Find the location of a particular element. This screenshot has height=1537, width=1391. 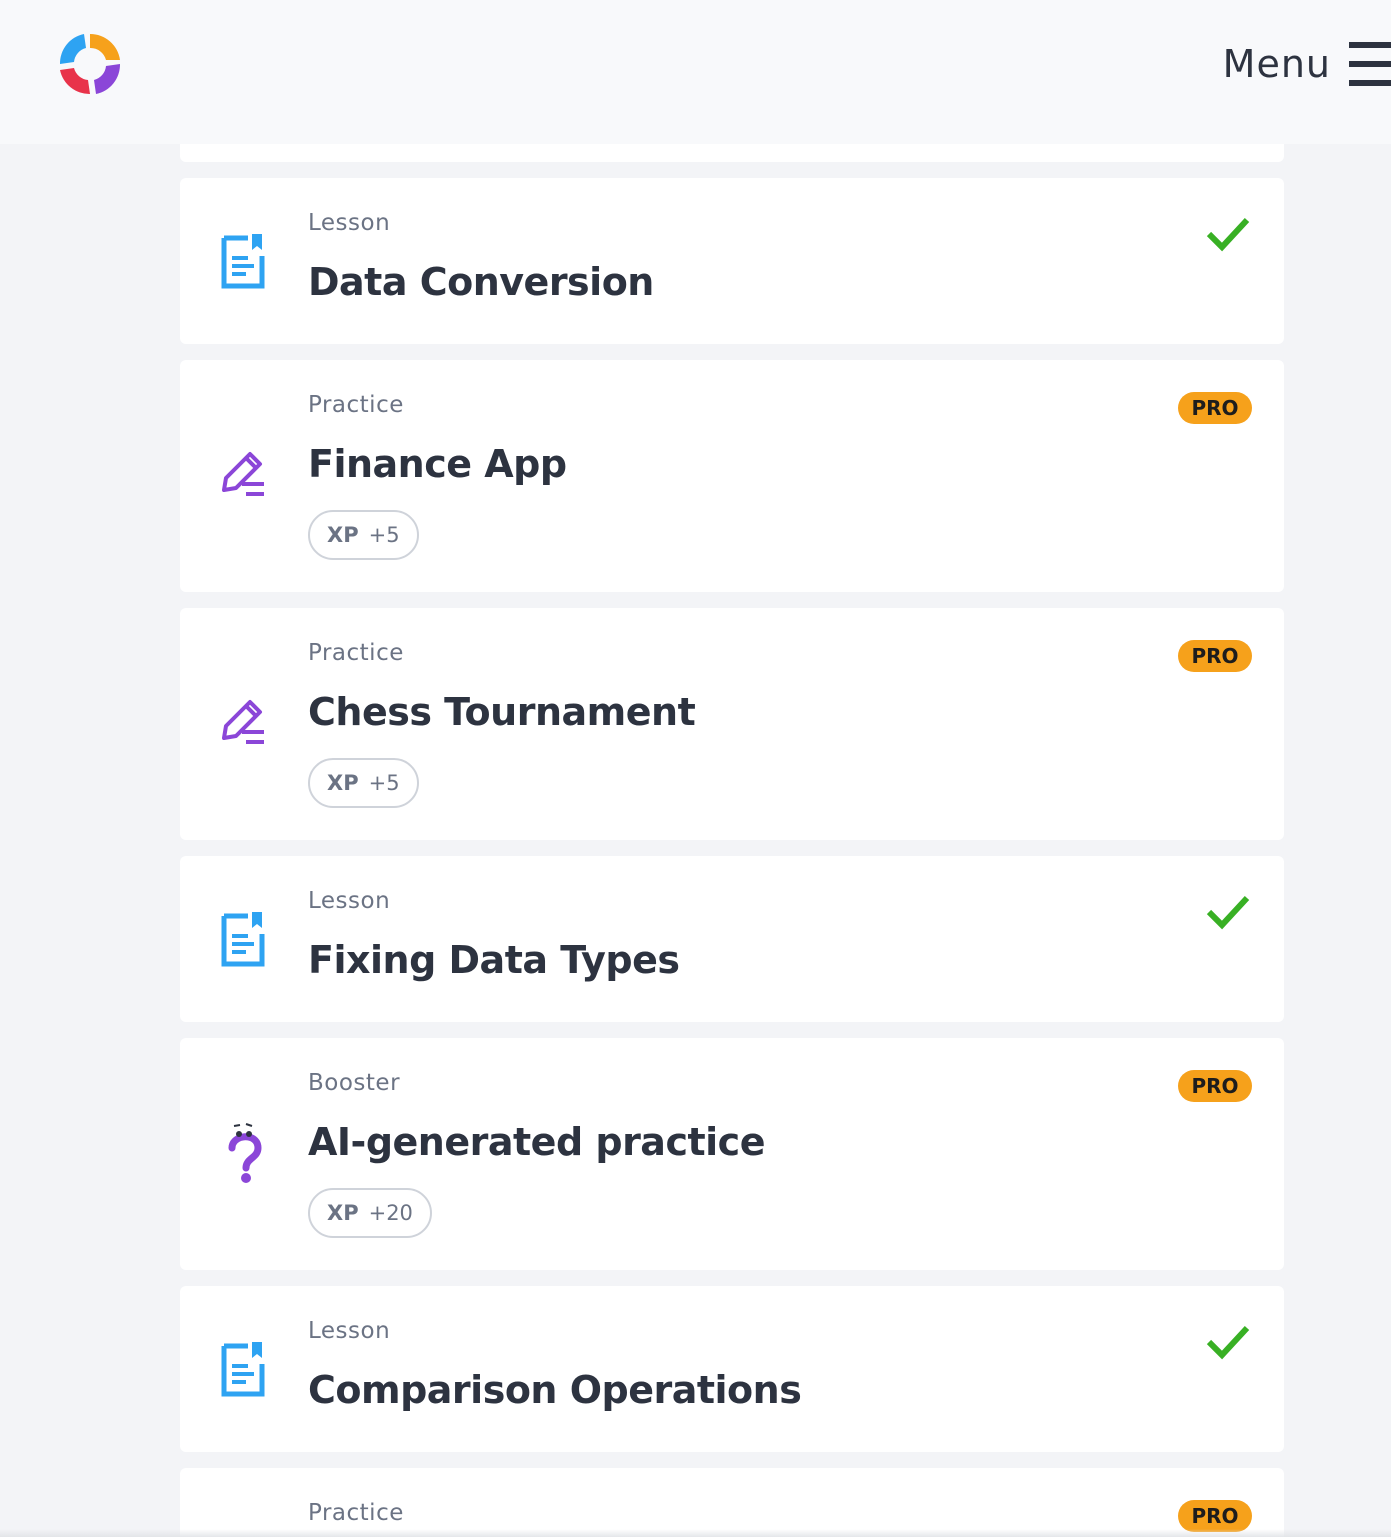

top-header: Menu is located at coordinates (695, 72).